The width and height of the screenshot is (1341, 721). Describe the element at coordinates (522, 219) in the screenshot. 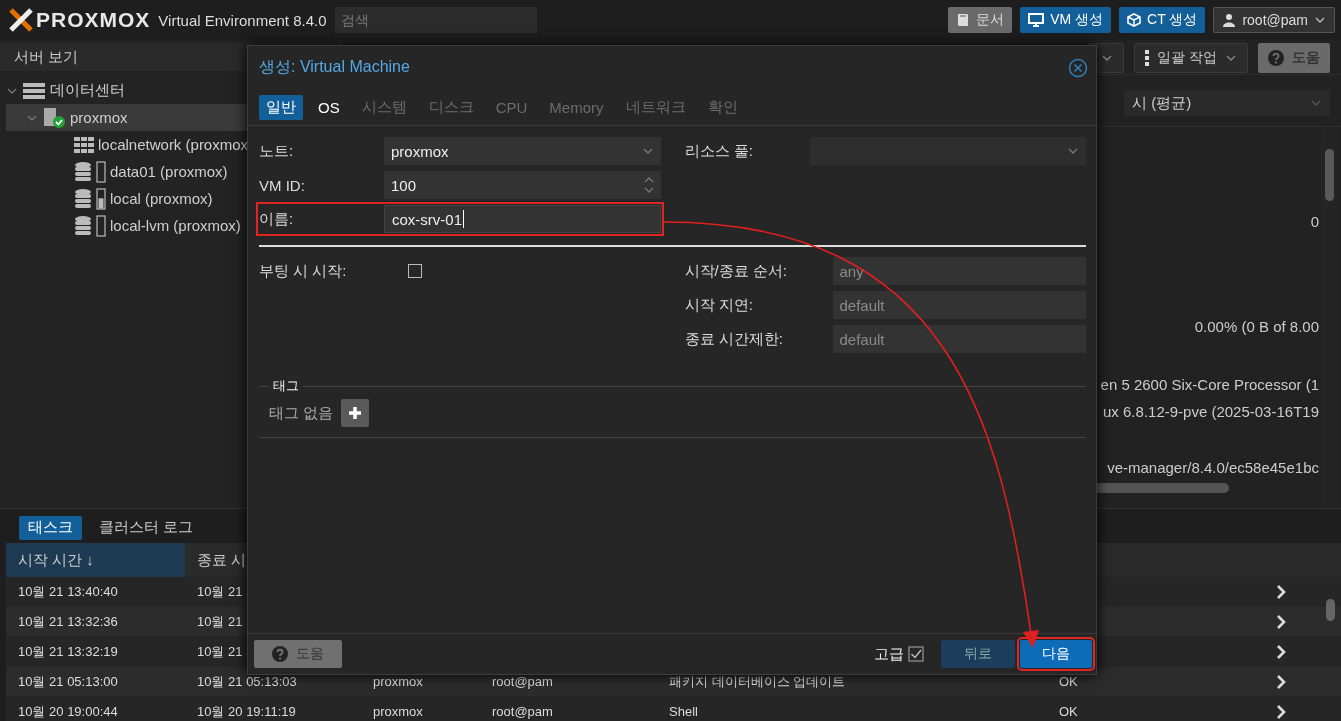

I see `input-field: cox-srv-01` at that location.